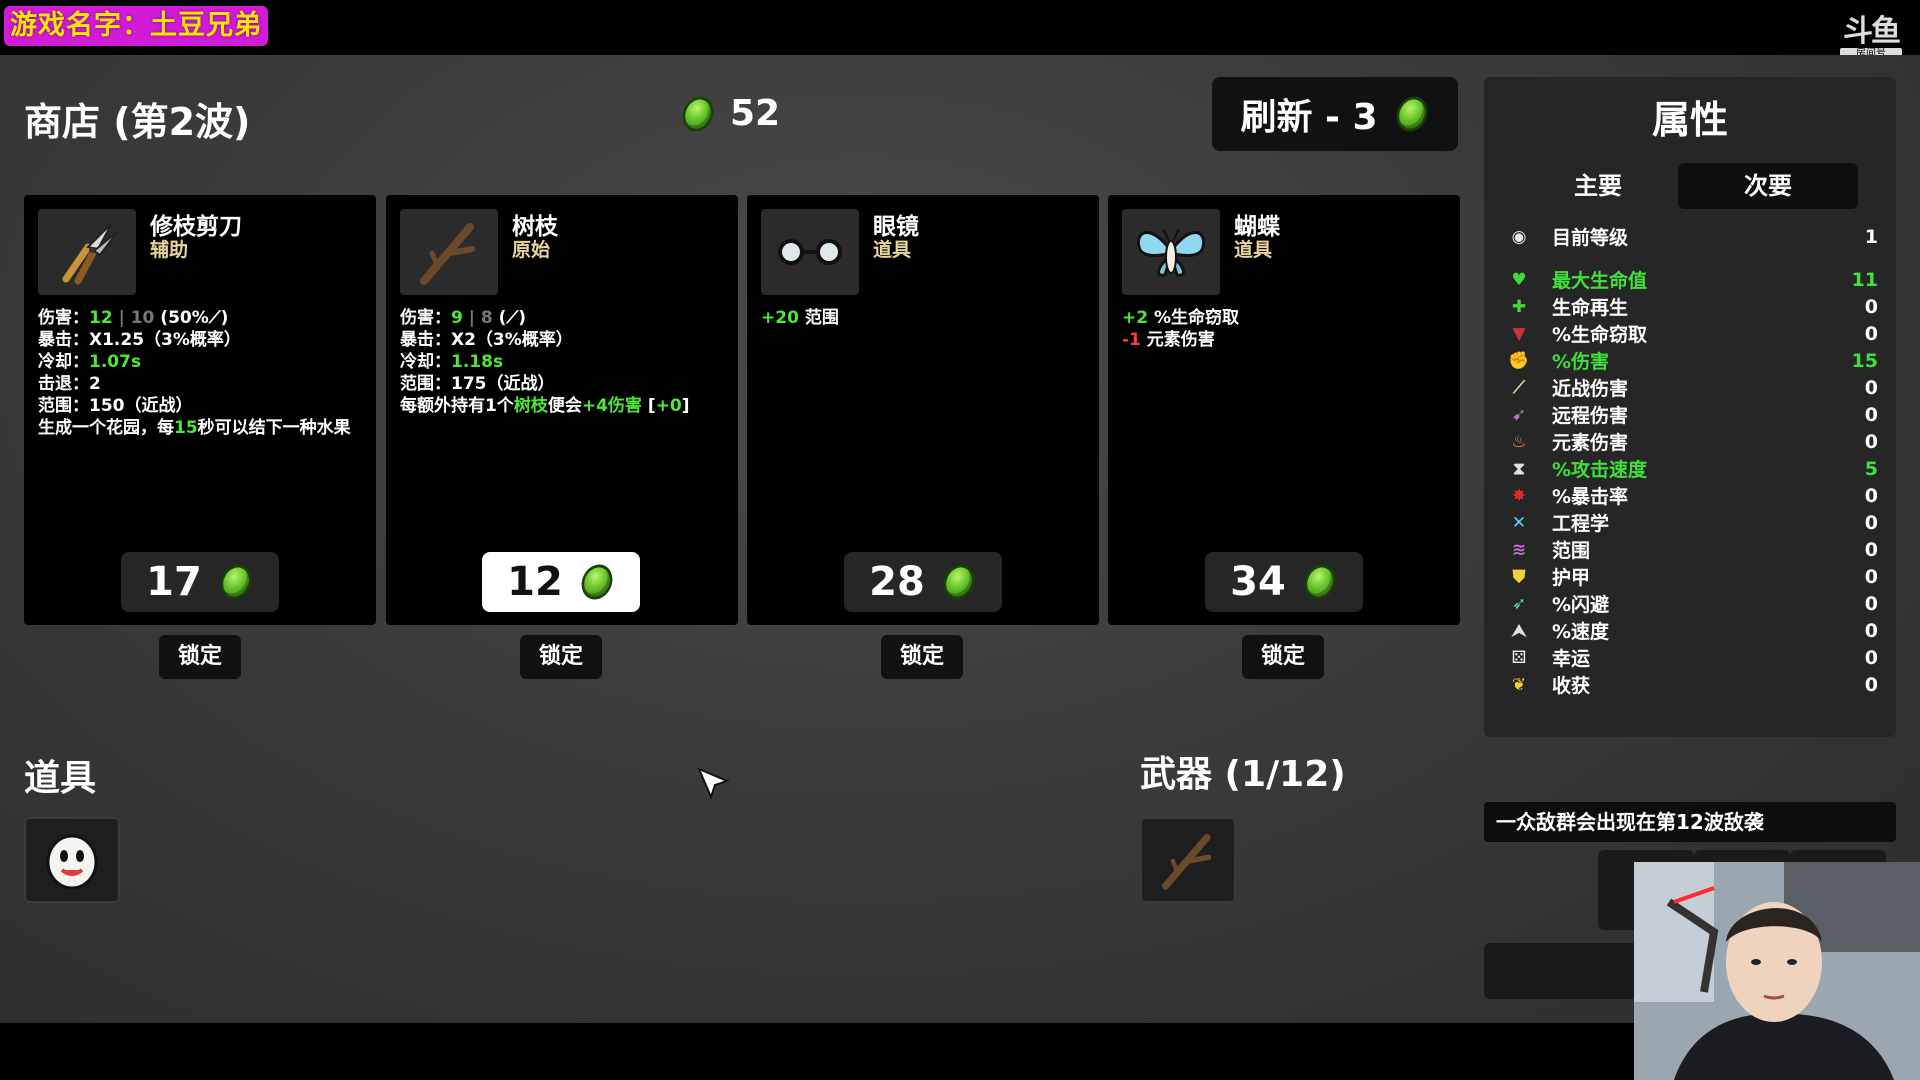 This screenshot has width=1920, height=1080. What do you see at coordinates (922, 657) in the screenshot?
I see `lock-button-glasses: 锁定` at bounding box center [922, 657].